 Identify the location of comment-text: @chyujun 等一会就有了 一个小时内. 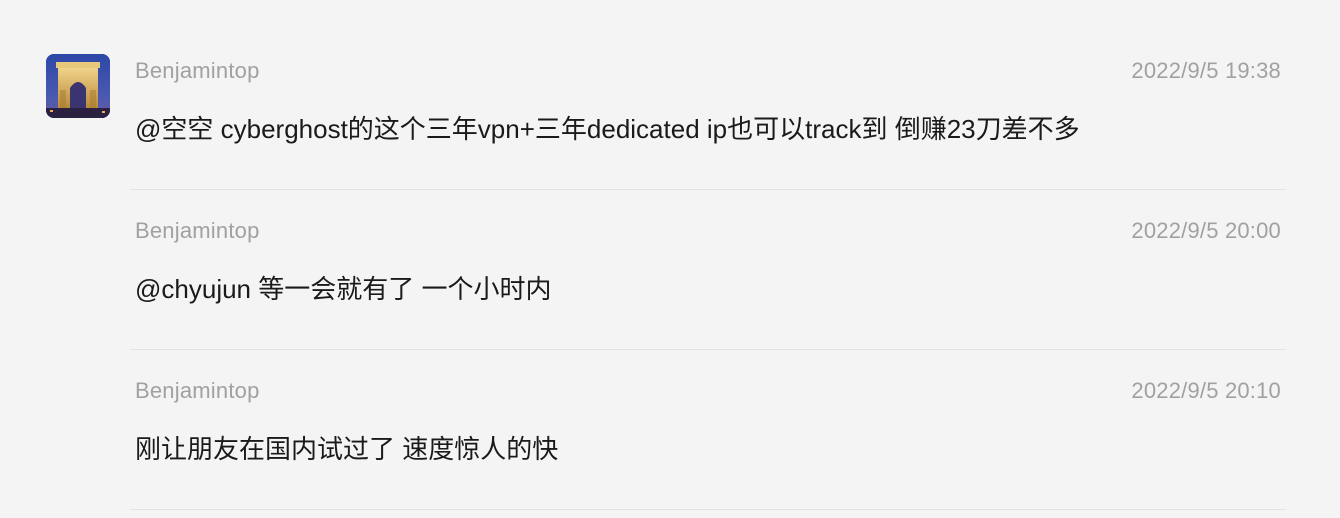
(343, 289).